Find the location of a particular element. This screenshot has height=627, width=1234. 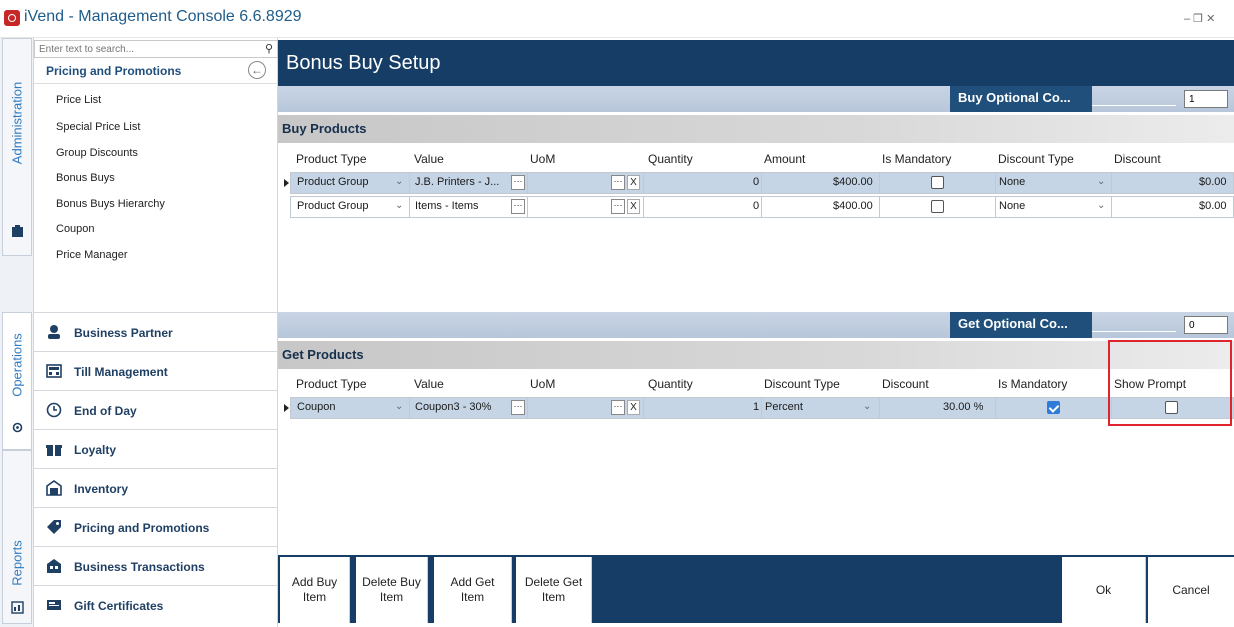

get-optional-input is located at coordinates (1206, 325).